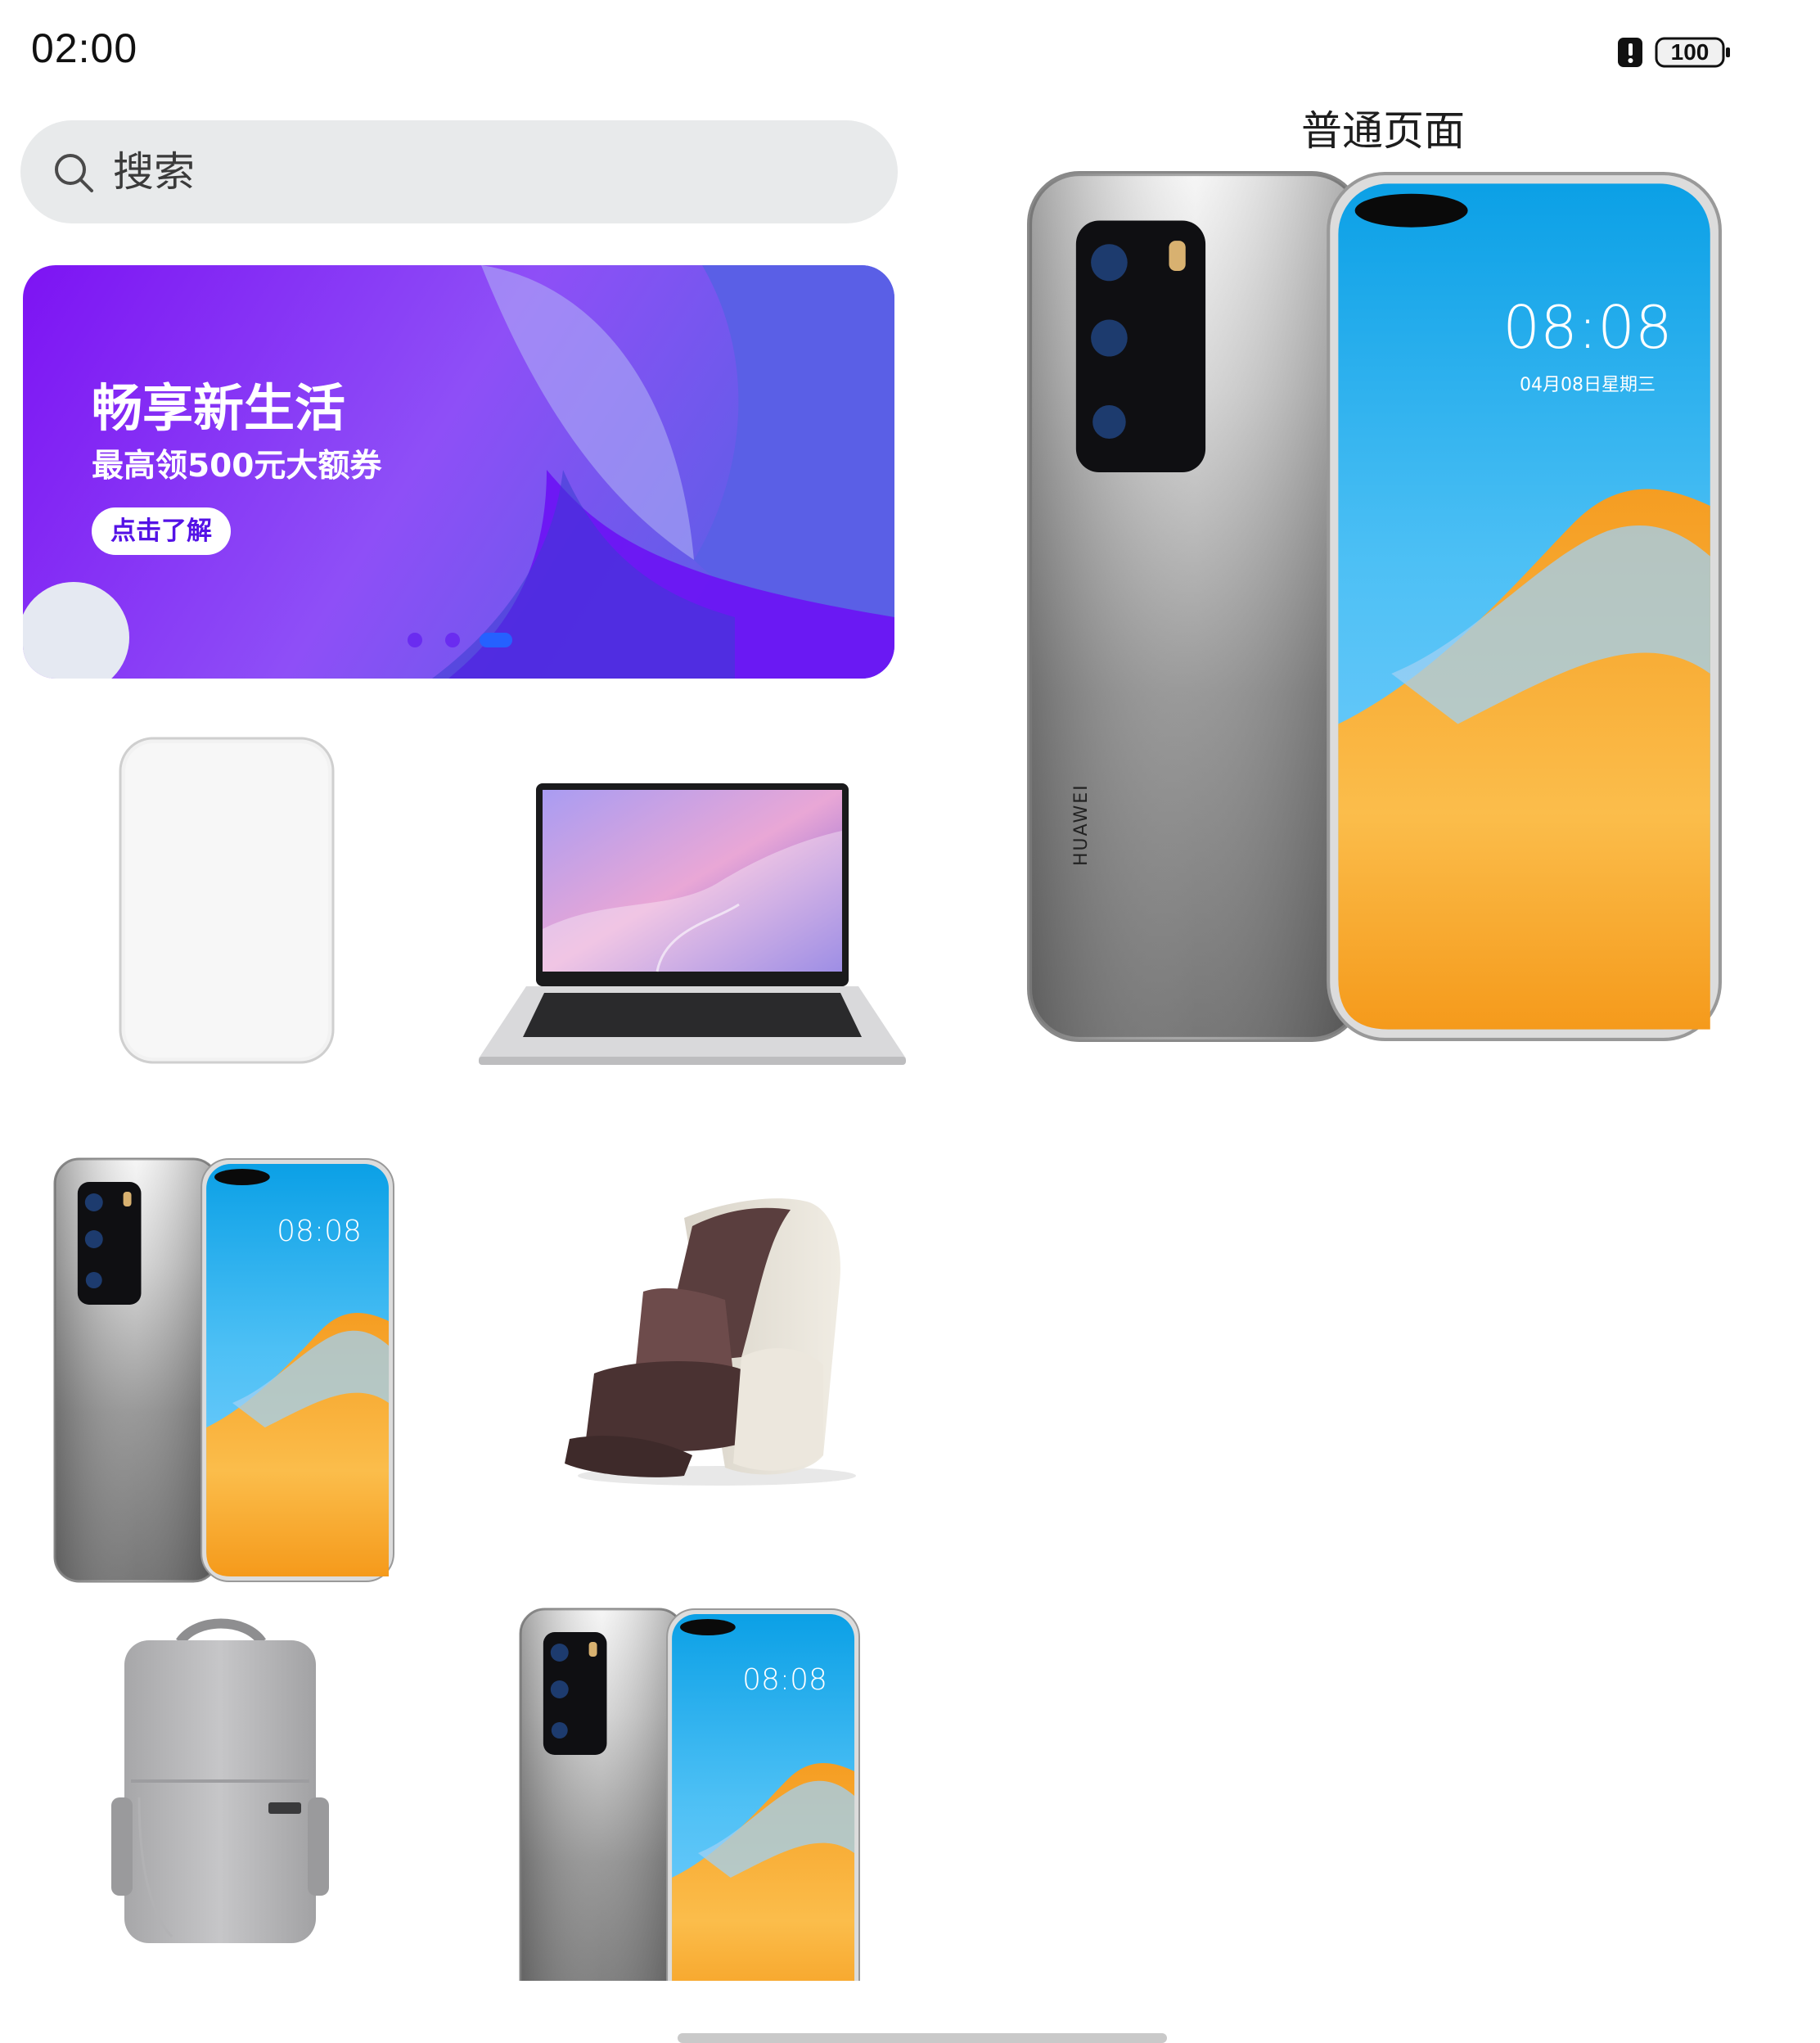 Image resolution: width=1820 pixels, height=2043 pixels. I want to click on status-time: 02:00, so click(85, 48).